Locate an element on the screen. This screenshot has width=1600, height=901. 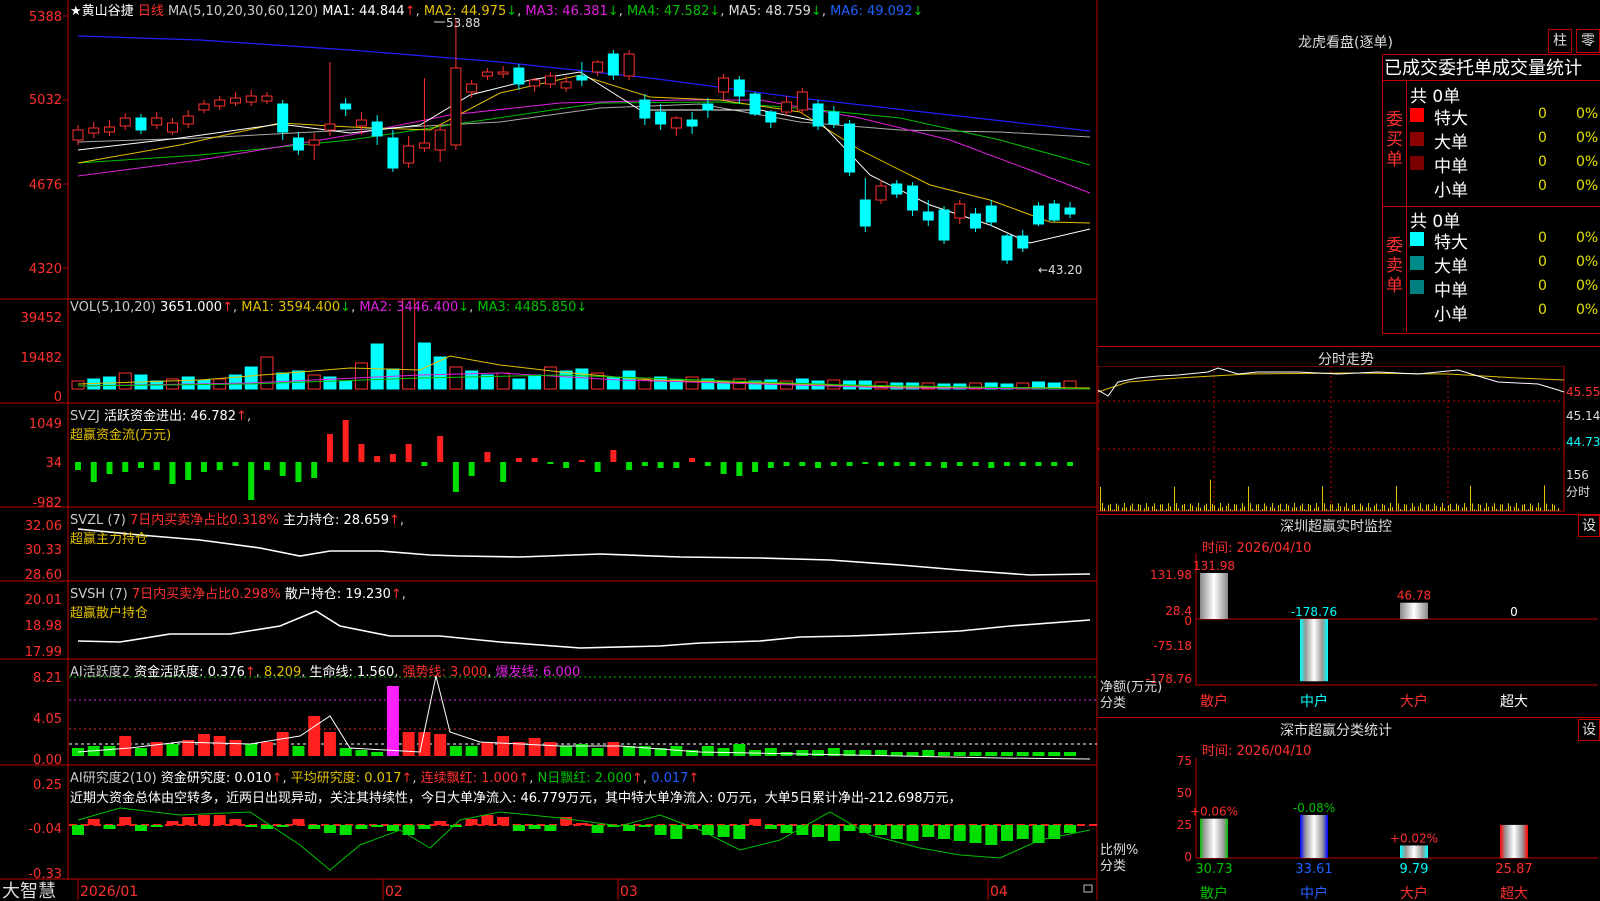
period-label: 日线 is located at coordinates (151, 11).